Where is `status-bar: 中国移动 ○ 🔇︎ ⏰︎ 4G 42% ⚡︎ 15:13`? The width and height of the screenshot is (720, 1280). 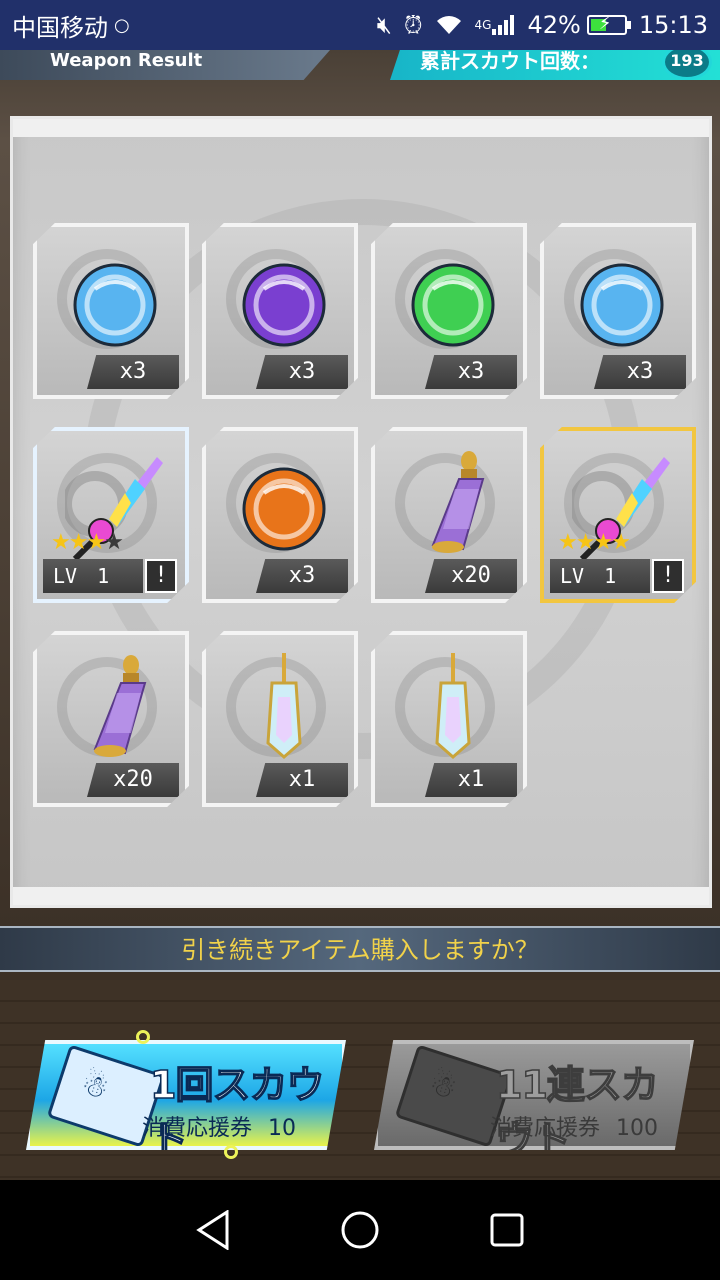 status-bar: 中国移动 ○ 🔇︎ ⏰︎ 4G 42% ⚡︎ 15:13 is located at coordinates (360, 25).